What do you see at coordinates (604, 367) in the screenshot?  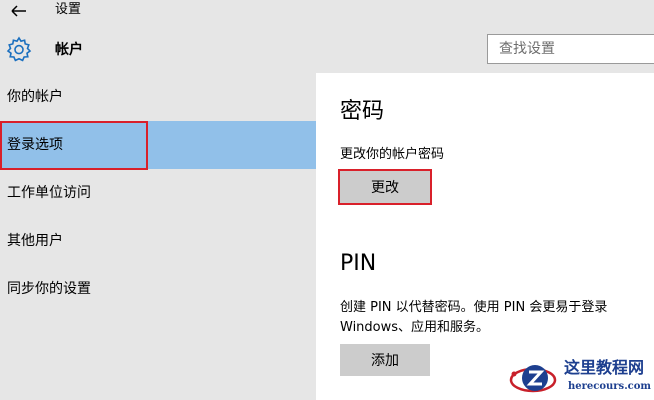 I see `watermark-name: 这里教程网` at bounding box center [604, 367].